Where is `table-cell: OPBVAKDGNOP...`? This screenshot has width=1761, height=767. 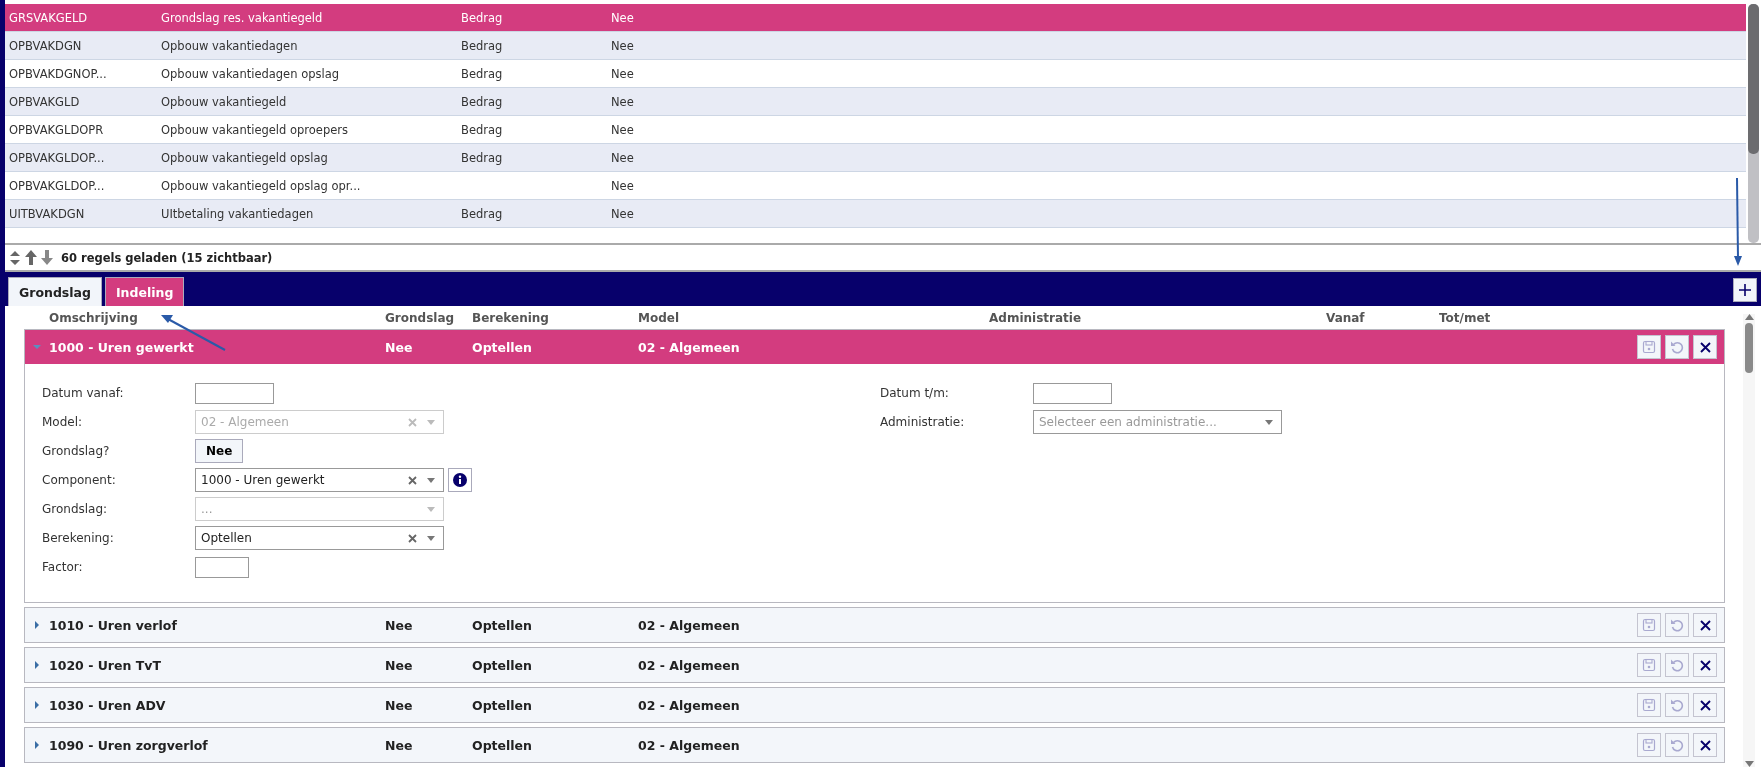
table-cell: OPBVAKDGNOP... is located at coordinates (58, 73).